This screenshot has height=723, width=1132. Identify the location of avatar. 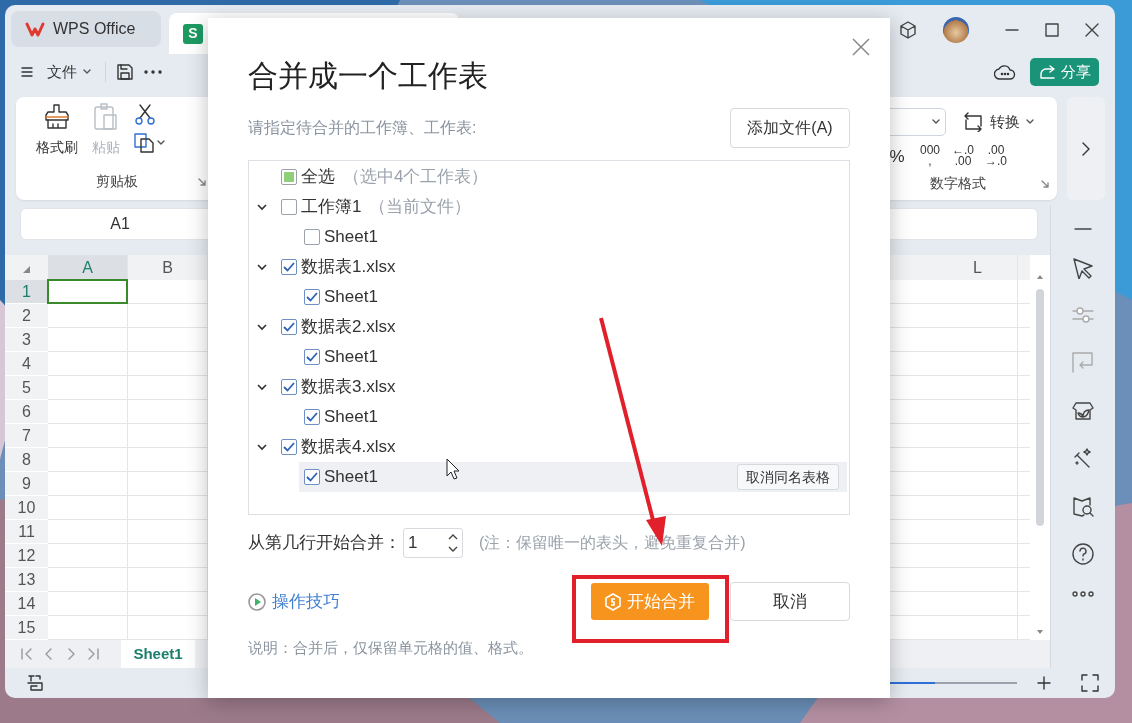
(956, 30).